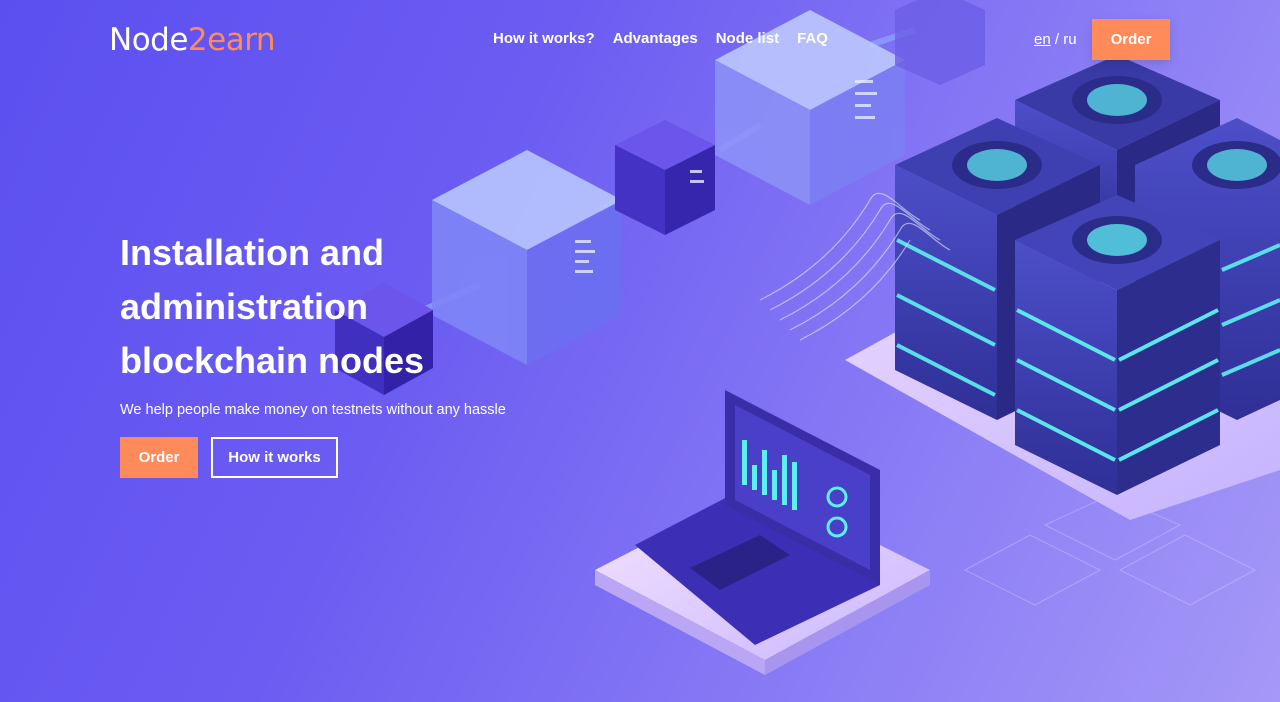 This screenshot has width=1280, height=702. I want to click on lang-en: en, so click(1042, 39).